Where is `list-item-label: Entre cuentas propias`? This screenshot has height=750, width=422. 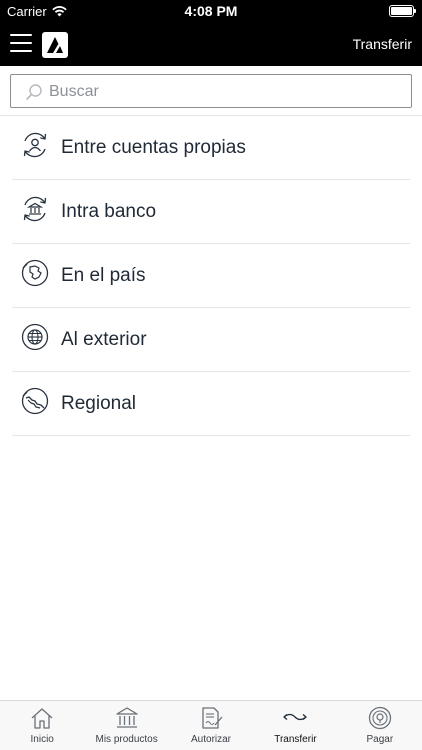 list-item-label: Entre cuentas propias is located at coordinates (153, 147).